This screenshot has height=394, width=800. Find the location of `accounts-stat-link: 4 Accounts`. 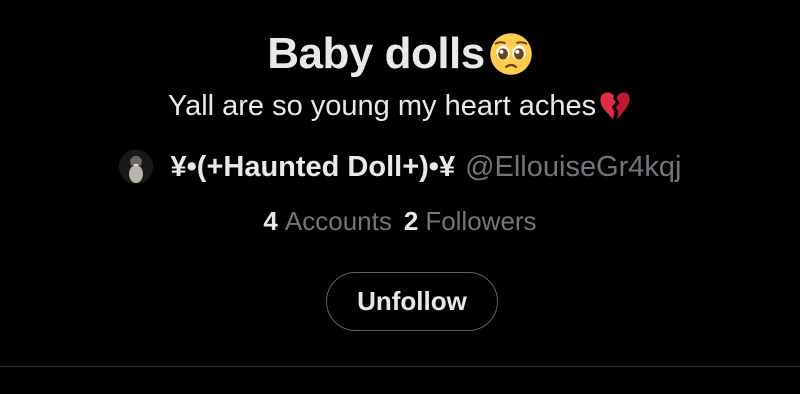

accounts-stat-link: 4 Accounts is located at coordinates (327, 221).